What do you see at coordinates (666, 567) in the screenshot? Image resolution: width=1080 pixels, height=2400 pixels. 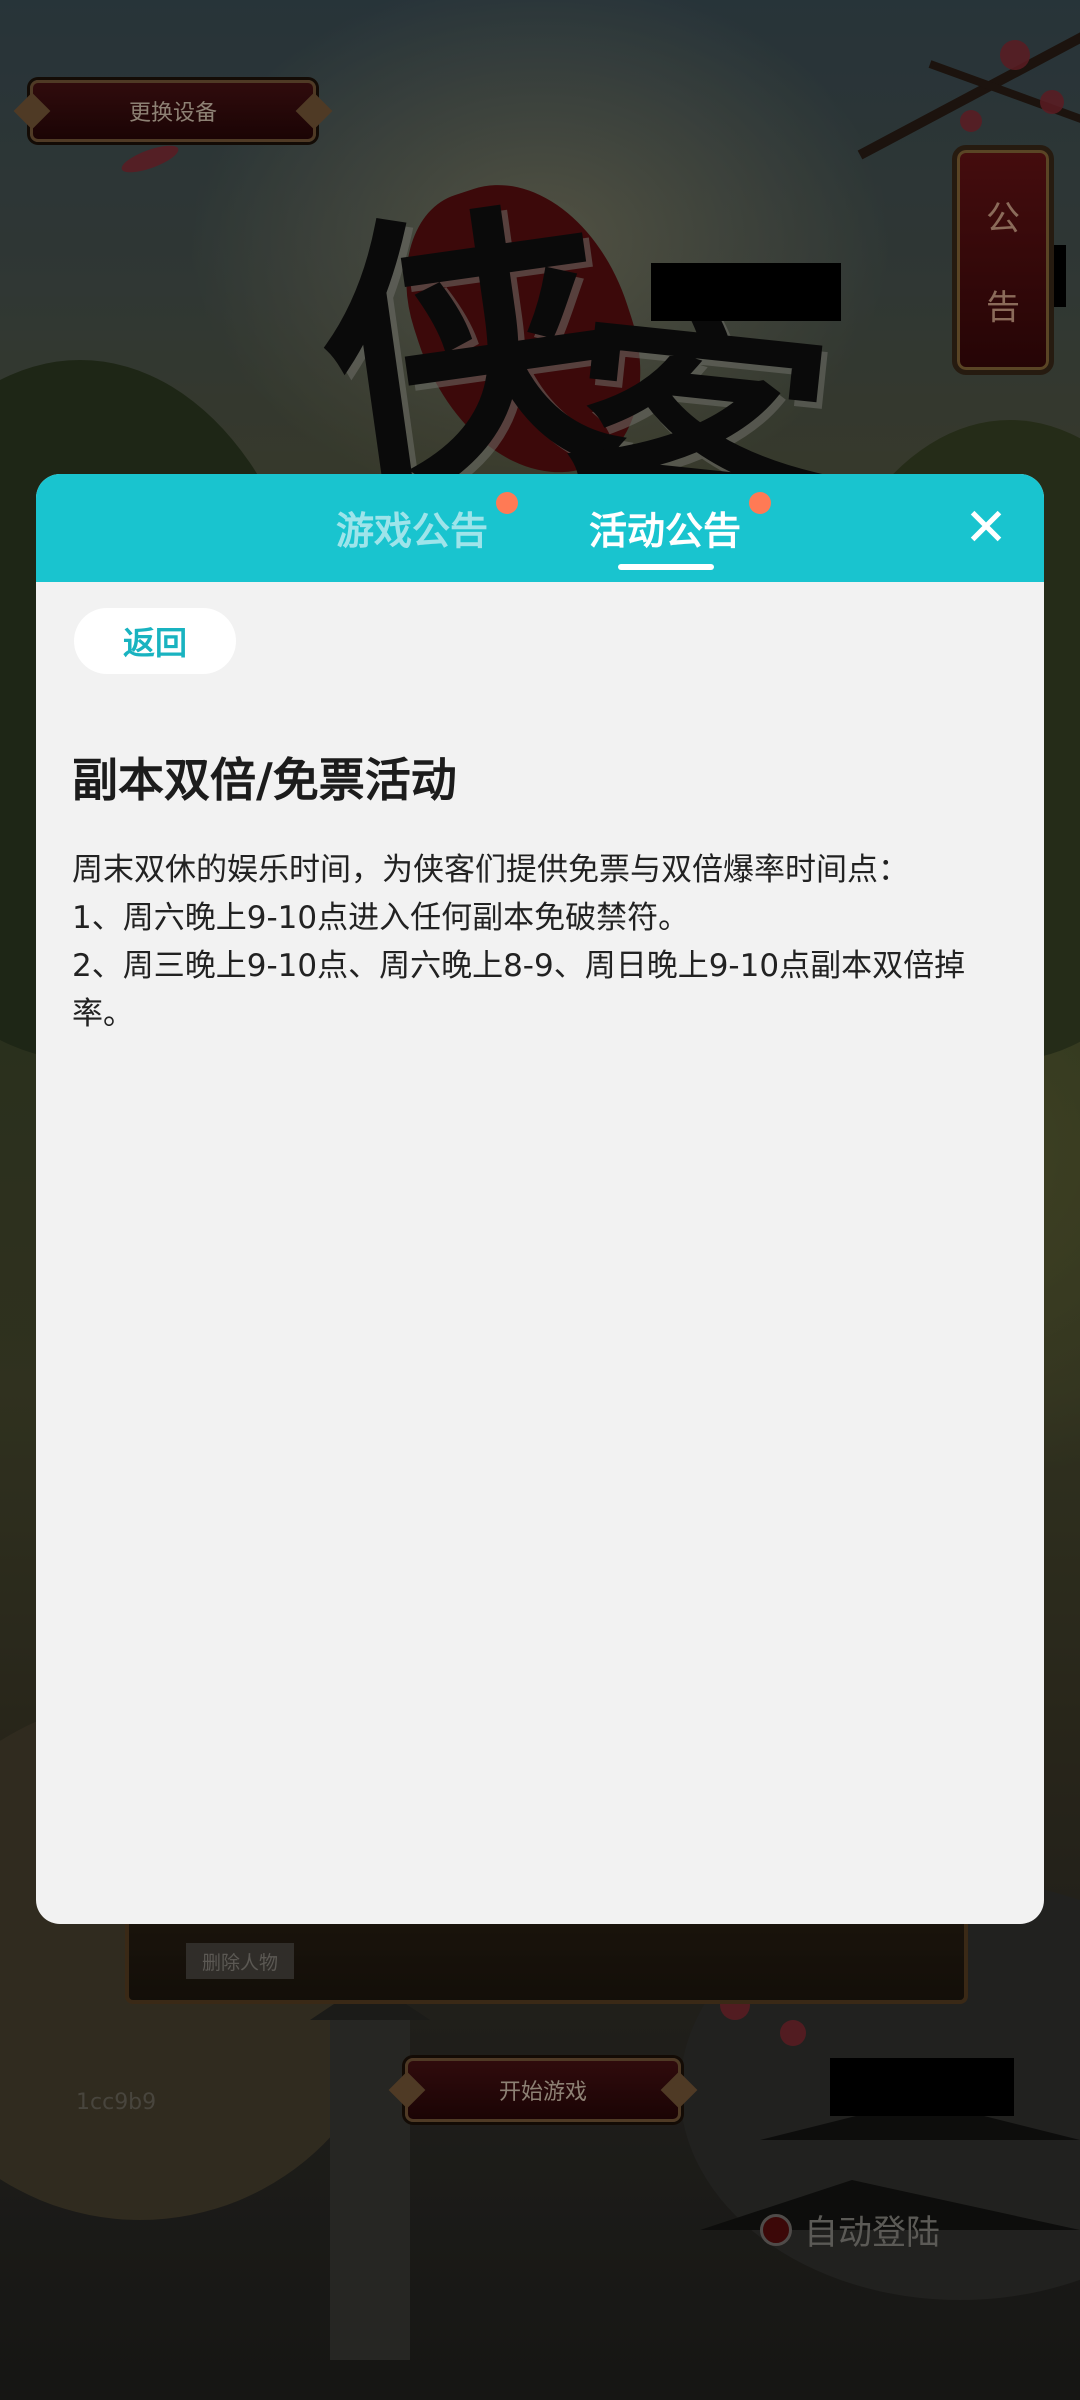 I see `active-tab-indicator` at bounding box center [666, 567].